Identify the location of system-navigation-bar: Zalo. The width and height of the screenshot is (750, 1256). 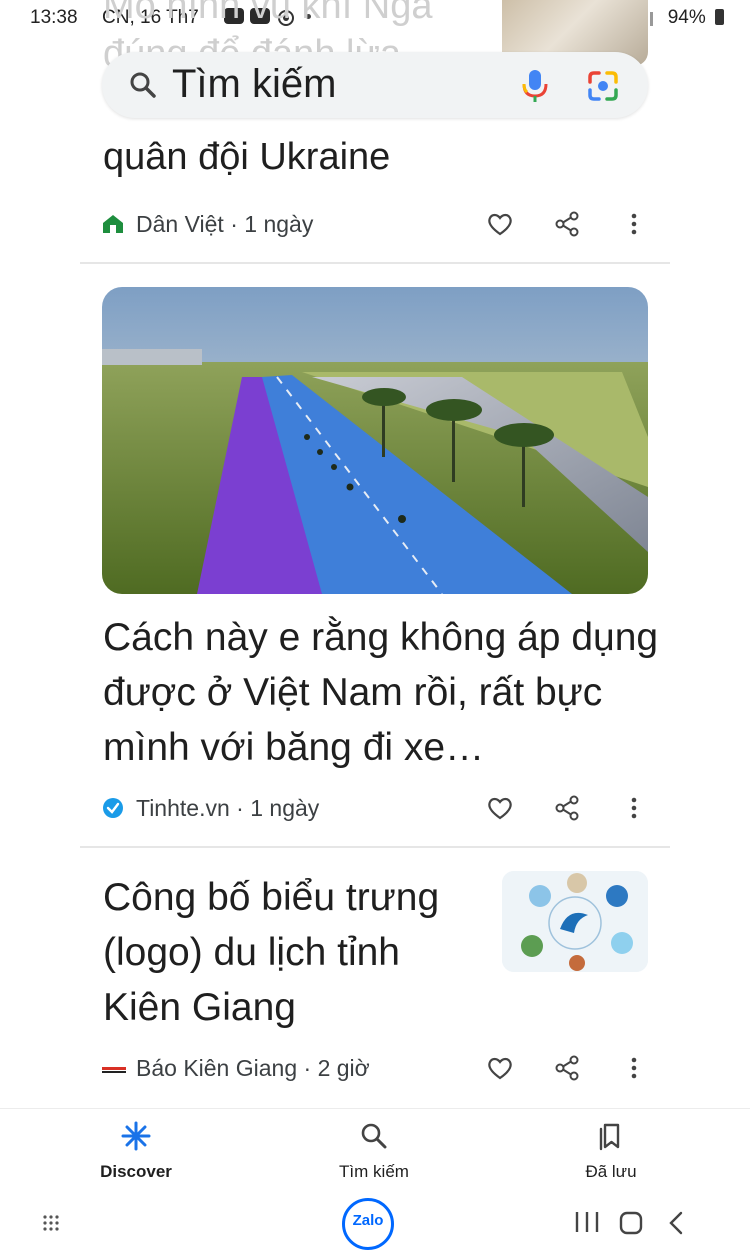
(375, 1225).